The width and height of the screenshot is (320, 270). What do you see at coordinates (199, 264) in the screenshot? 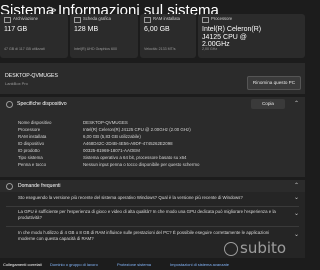
I see `advanced-system-settings-link: Impostazioni di sistema avanzate` at bounding box center [199, 264].